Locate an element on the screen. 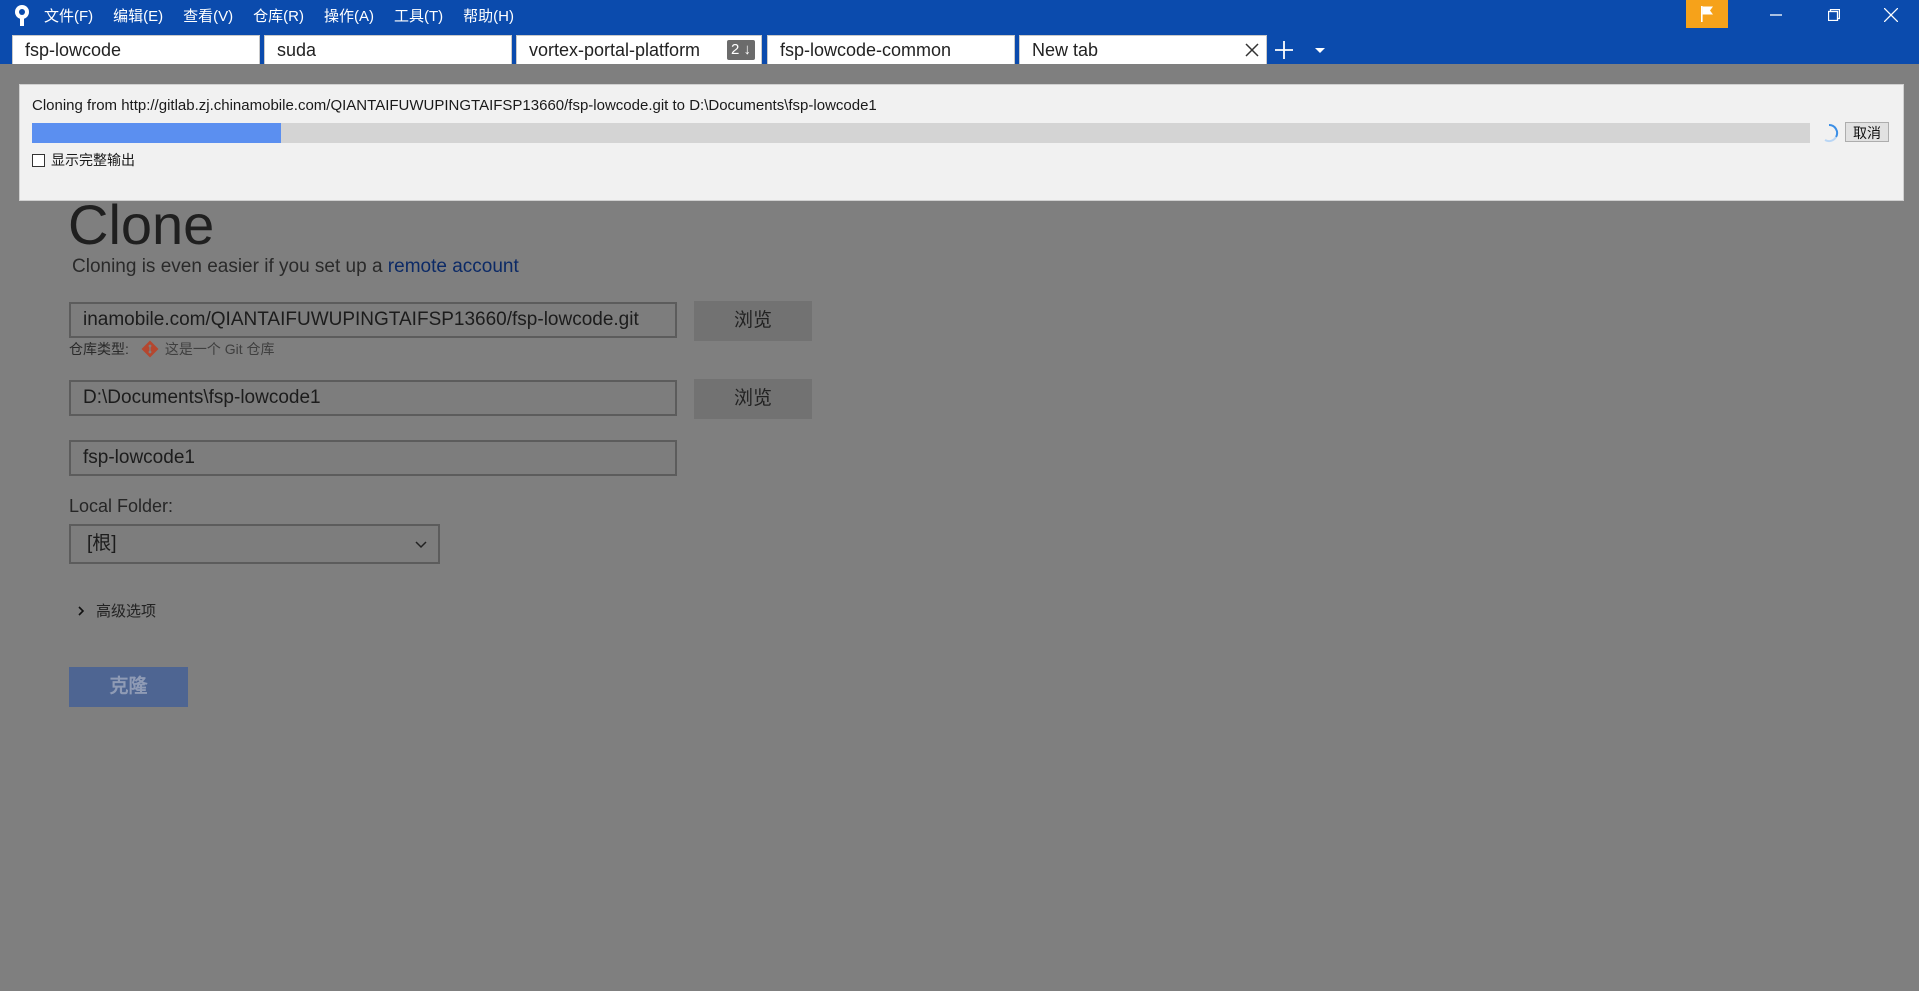  restore-button is located at coordinates (1834, 15).